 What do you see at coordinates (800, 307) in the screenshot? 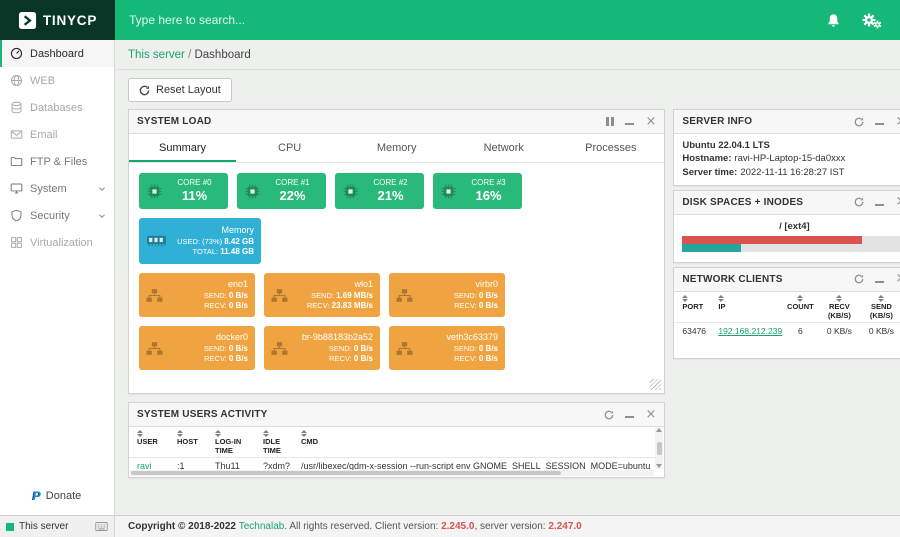
I see `column-header-count: COUNT` at bounding box center [800, 307].